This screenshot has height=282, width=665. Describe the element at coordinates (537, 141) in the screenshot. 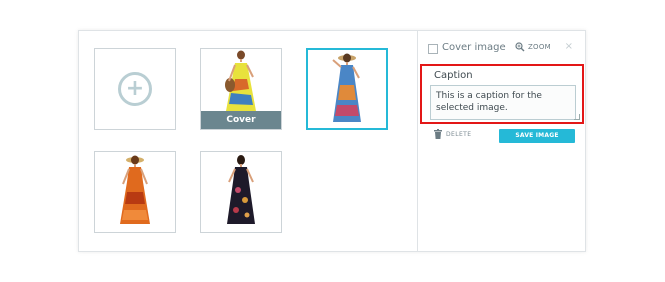

I see `save-image-settings-button: SAVE IMAGE SETTINGS` at that location.